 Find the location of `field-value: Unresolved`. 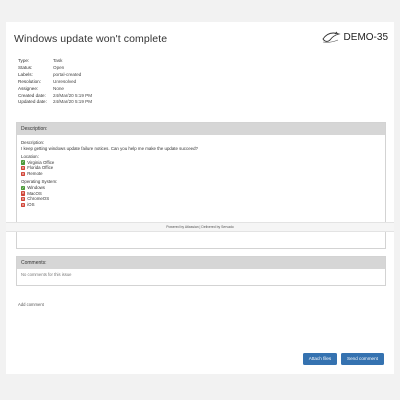

field-value: Unresolved is located at coordinates (65, 81).